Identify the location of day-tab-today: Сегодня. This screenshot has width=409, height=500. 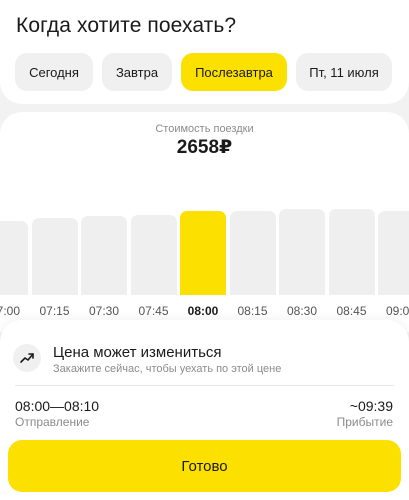
(54, 72).